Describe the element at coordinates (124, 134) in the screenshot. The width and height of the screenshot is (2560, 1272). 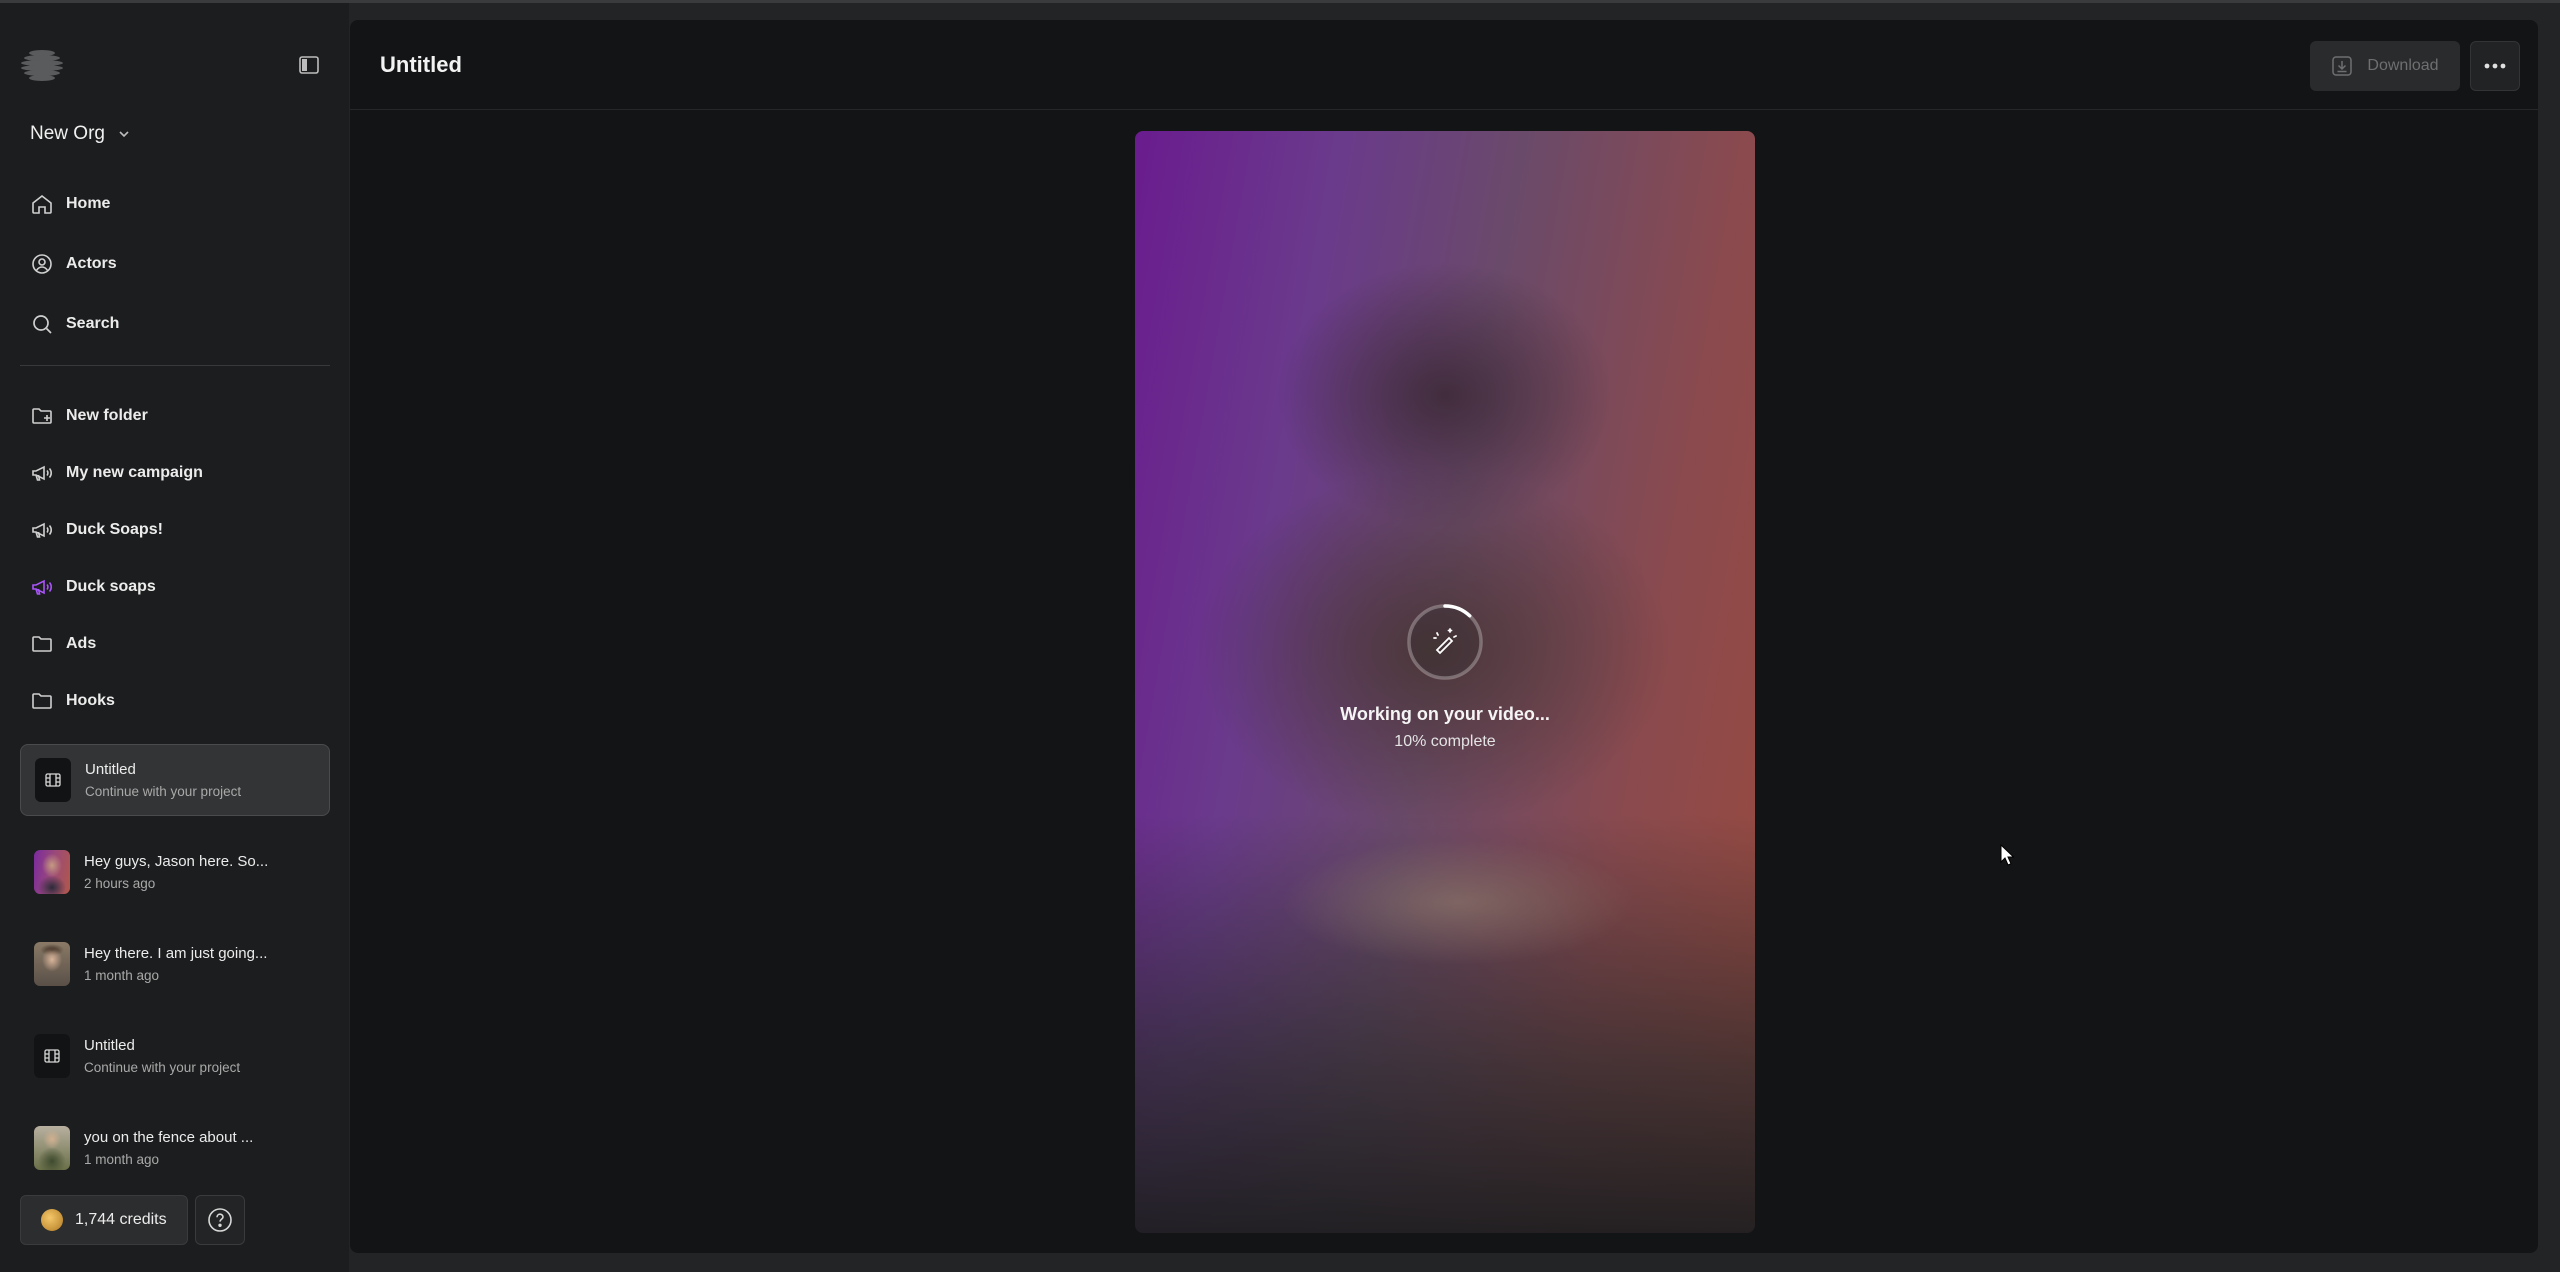
I see `chevron-down-icon` at that location.